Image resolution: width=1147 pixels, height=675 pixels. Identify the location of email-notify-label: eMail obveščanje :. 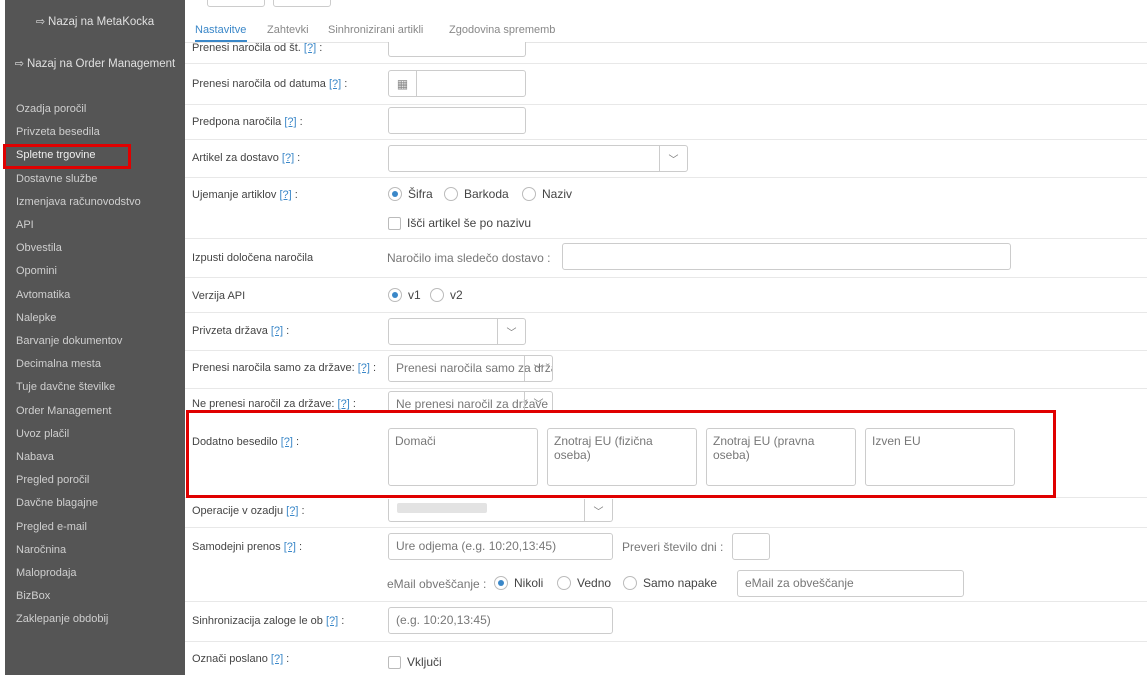
(437, 584).